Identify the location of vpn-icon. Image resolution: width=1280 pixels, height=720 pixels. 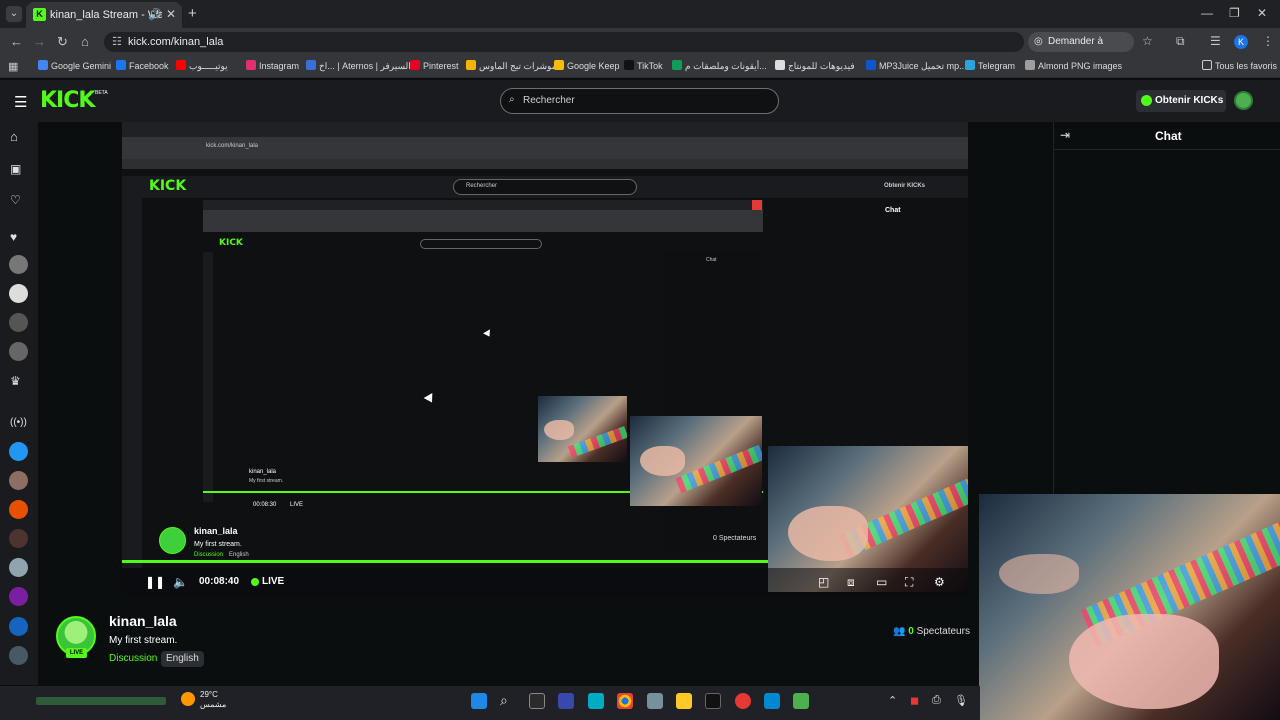
(801, 701).